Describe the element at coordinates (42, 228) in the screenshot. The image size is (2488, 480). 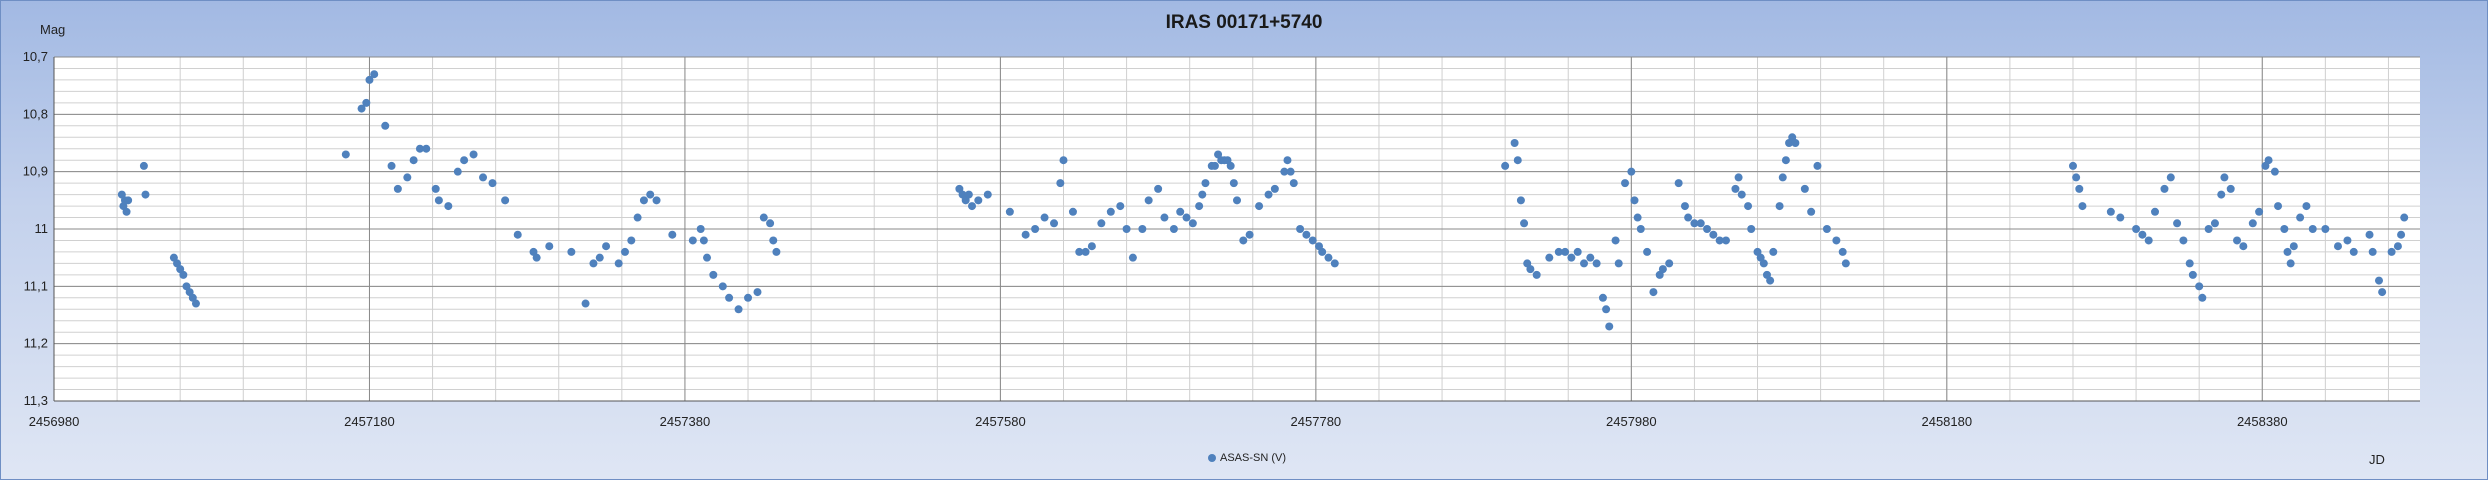
I see `y-tick-label: 11` at that location.